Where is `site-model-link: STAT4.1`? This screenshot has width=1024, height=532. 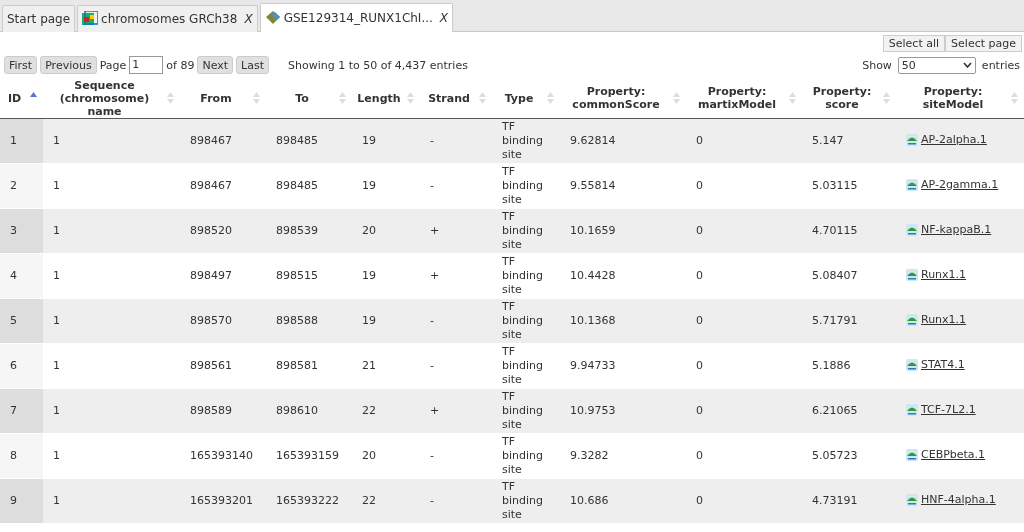
site-model-link: STAT4.1 is located at coordinates (943, 364).